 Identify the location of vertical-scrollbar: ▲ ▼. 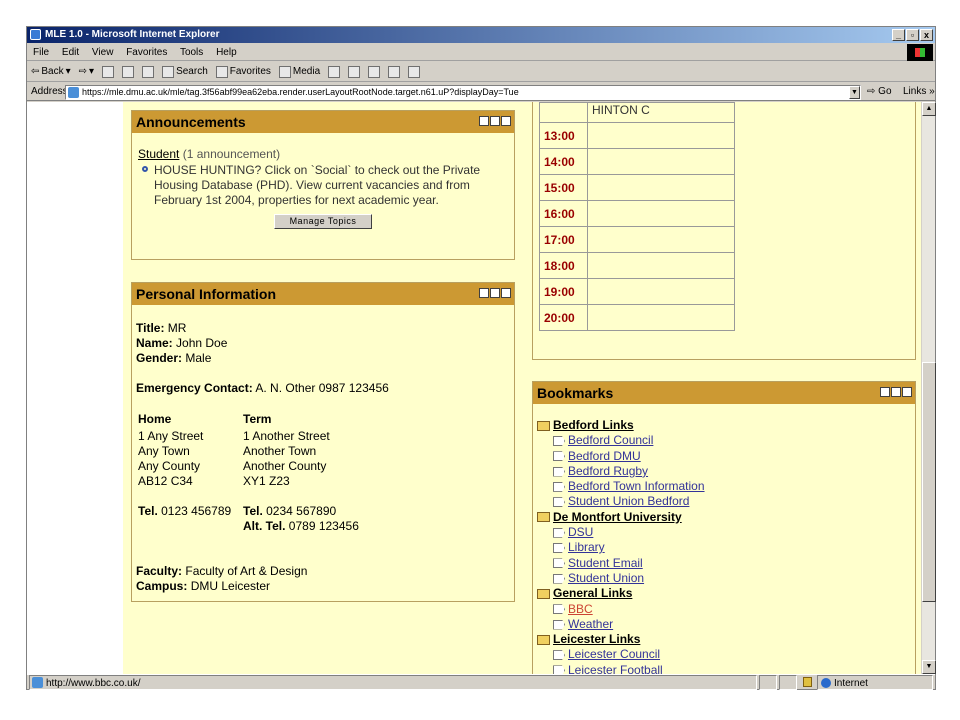
(928, 388).